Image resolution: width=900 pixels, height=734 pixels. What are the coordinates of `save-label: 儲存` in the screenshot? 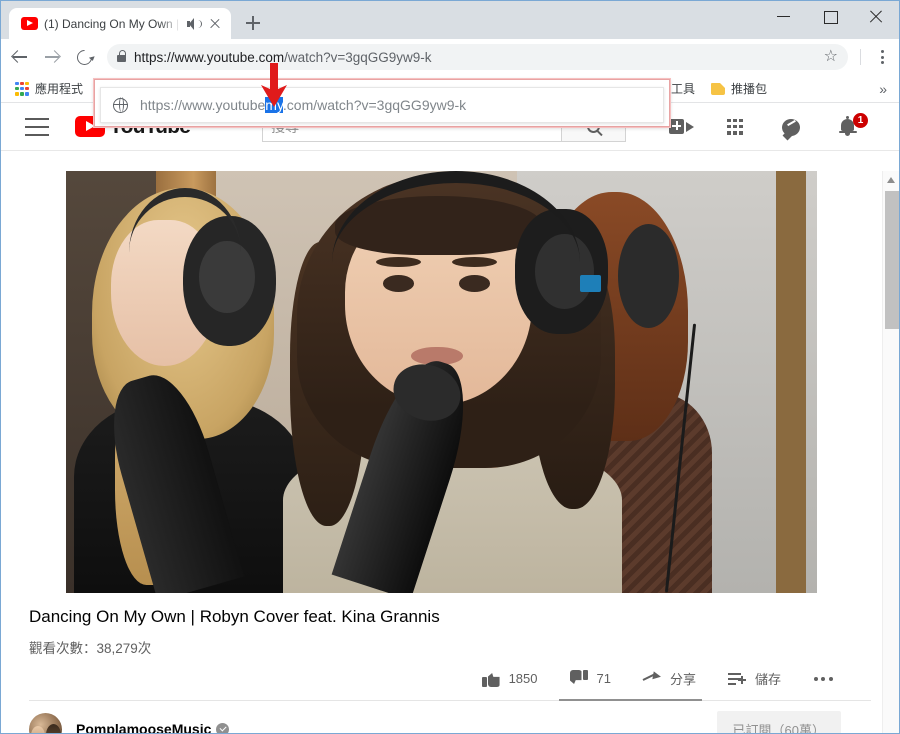 It's located at (767, 679).